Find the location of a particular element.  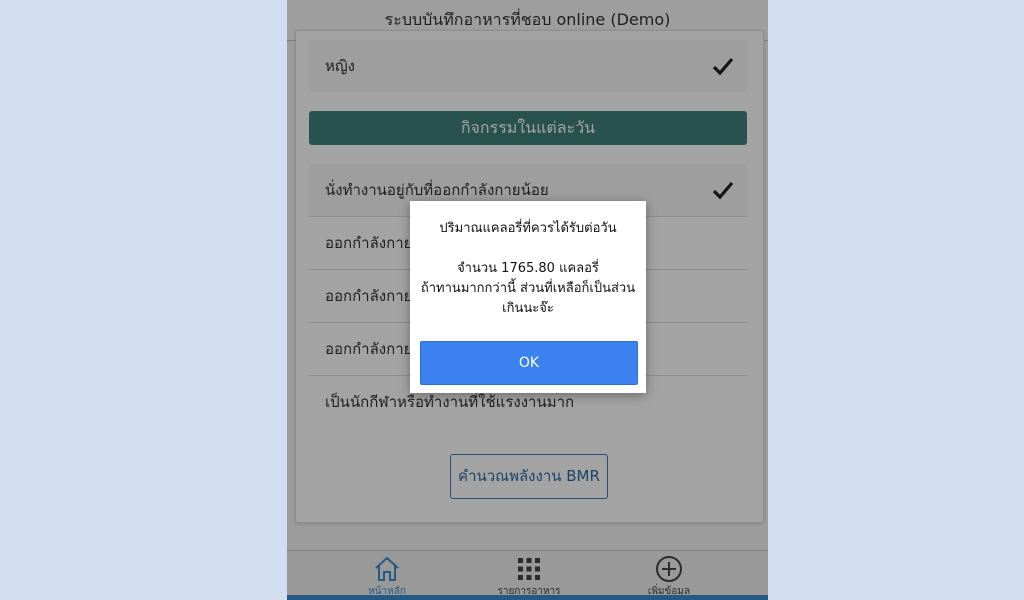

dialog-note-line: ถ้าทานมากกว่านี้ ส่วนที่เหลือก็เป็นส่วน is located at coordinates (528, 288).